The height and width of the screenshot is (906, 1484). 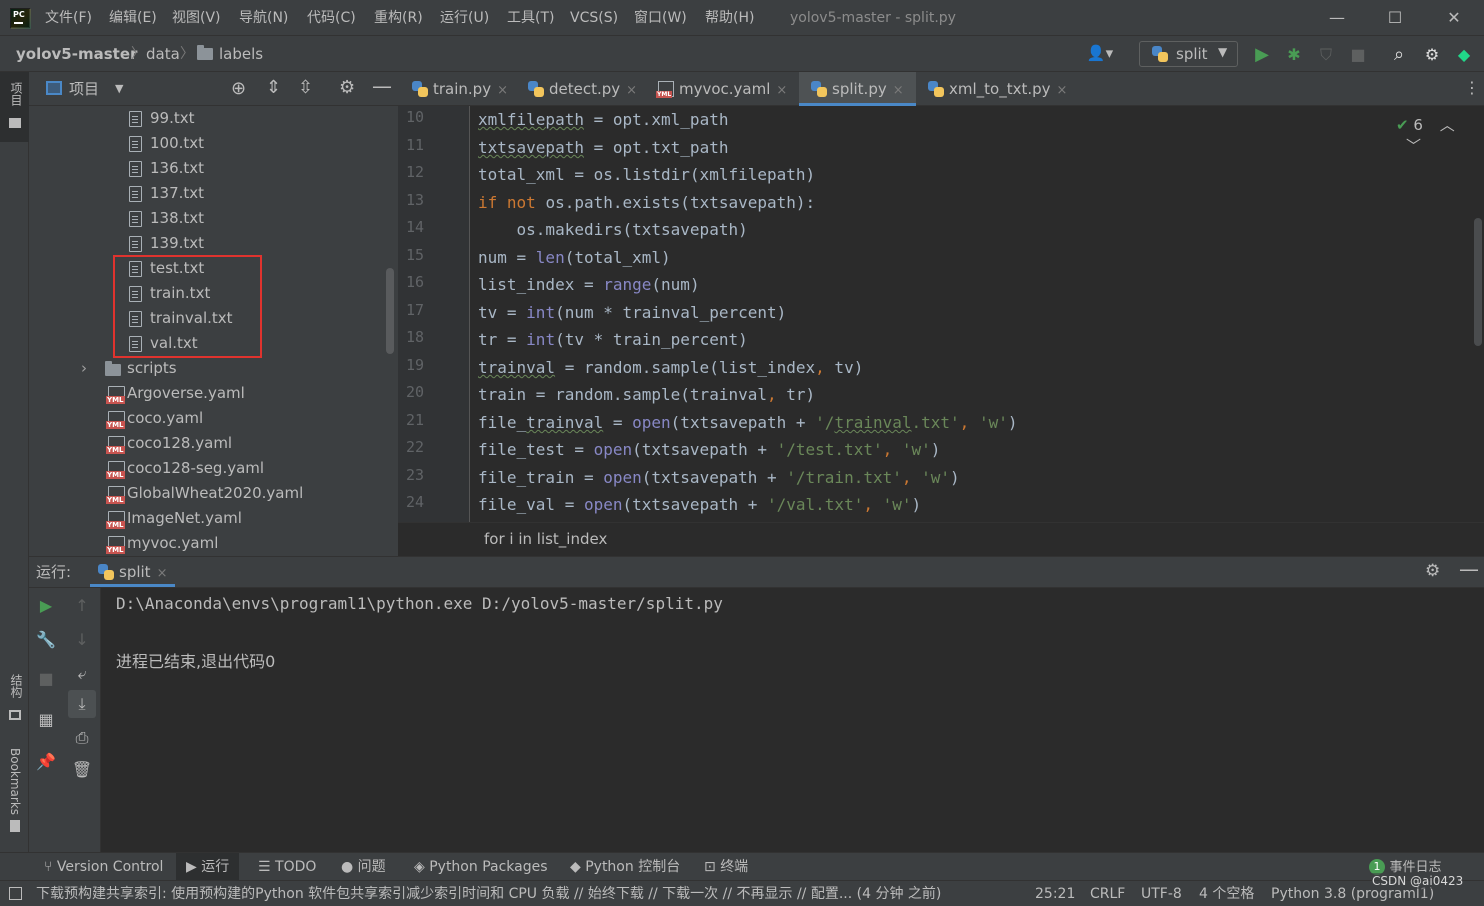 What do you see at coordinates (76, 54) in the screenshot?
I see `breadcrumb-project: yolov5-master` at bounding box center [76, 54].